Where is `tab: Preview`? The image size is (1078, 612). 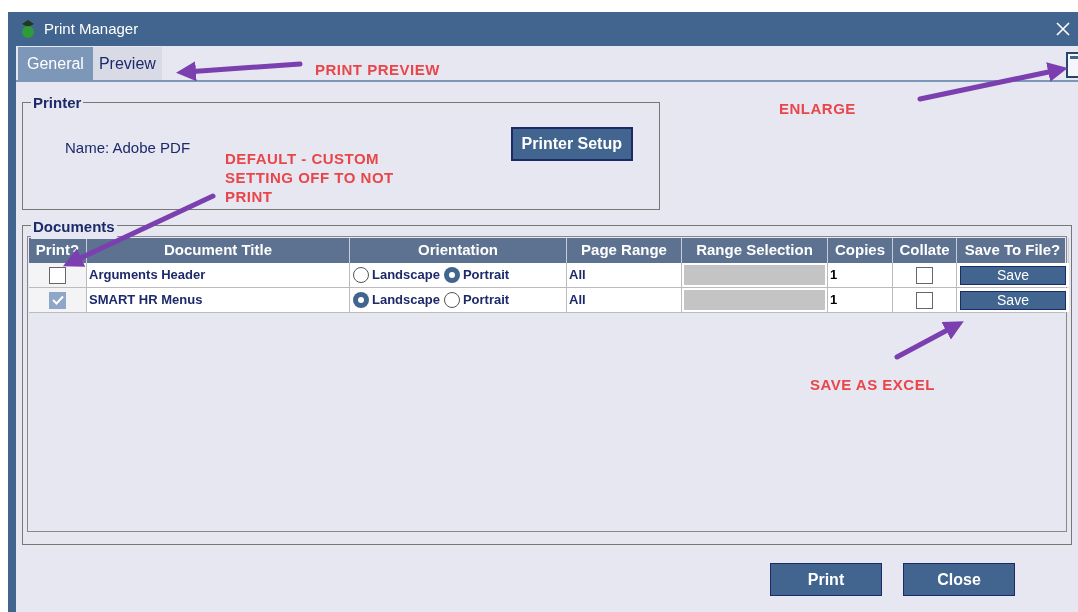 tab: Preview is located at coordinates (127, 63).